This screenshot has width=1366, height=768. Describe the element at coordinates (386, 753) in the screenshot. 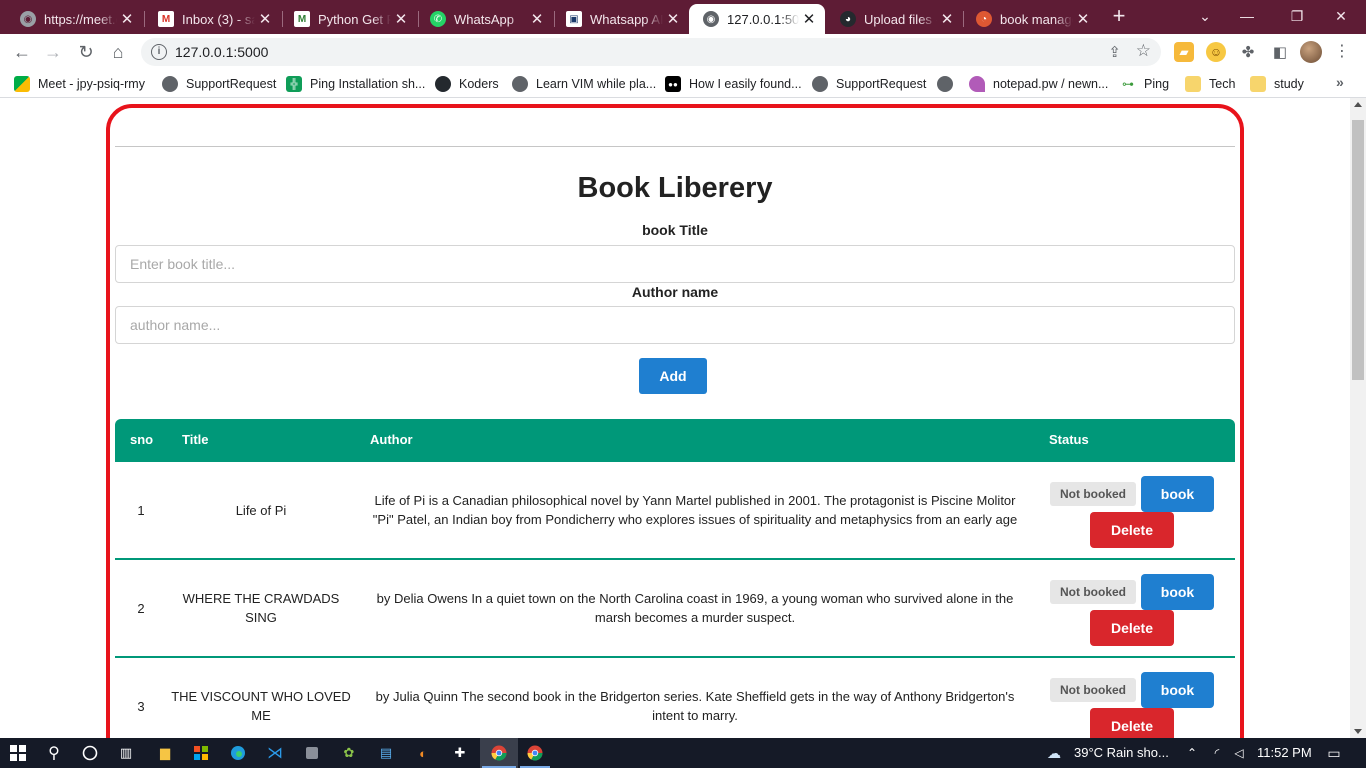

I see `app-icon: ▤` at that location.